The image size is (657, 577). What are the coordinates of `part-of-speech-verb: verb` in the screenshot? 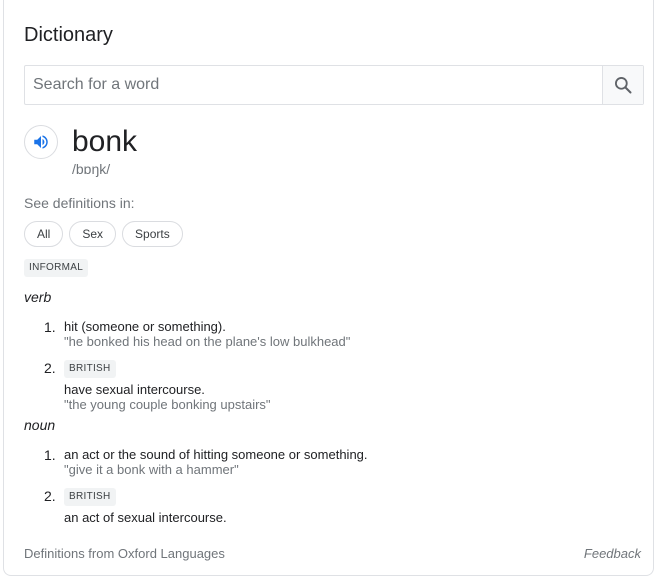 It's located at (38, 297).